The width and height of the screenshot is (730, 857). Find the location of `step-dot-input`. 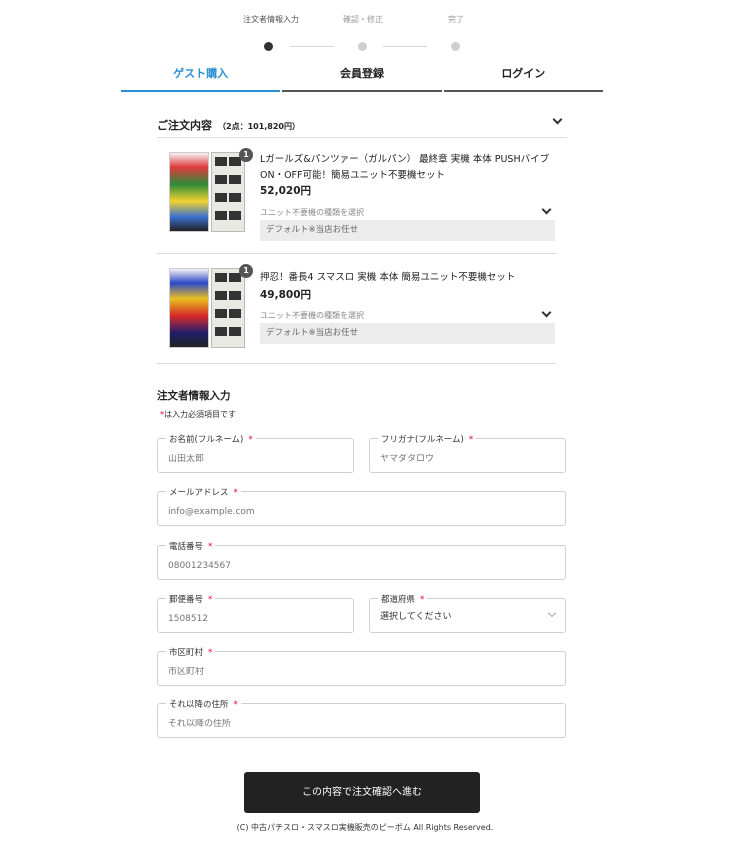

step-dot-input is located at coordinates (268, 46).